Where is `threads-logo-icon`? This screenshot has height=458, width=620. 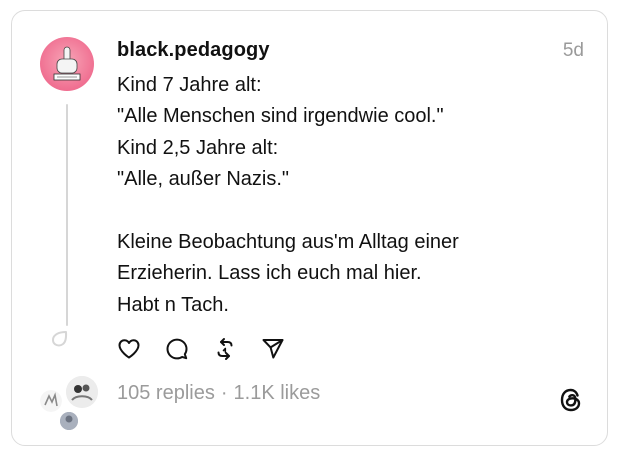 threads-logo-icon is located at coordinates (571, 400).